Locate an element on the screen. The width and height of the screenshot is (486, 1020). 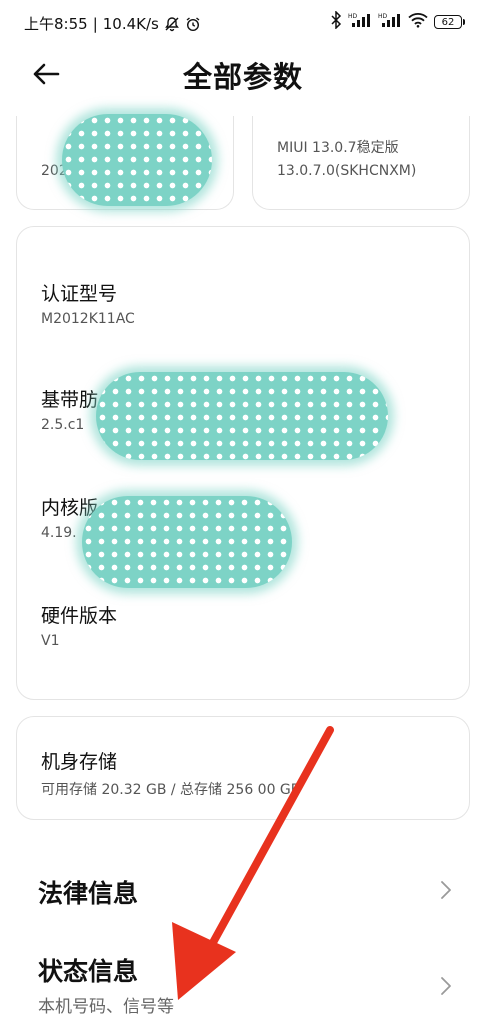
status-left: 上午8:55 | 10.4K/s is located at coordinates (112, 23).